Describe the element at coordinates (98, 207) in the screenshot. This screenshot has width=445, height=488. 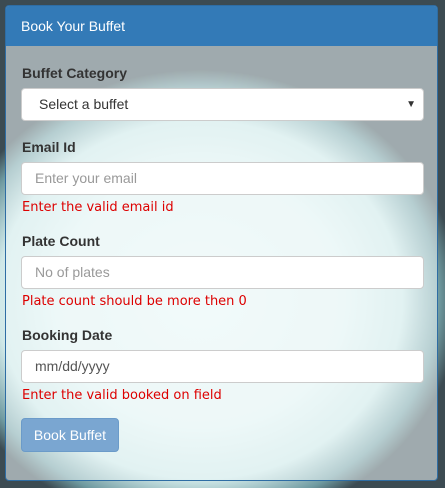
I see `email-error: Enter the valid email id` at that location.